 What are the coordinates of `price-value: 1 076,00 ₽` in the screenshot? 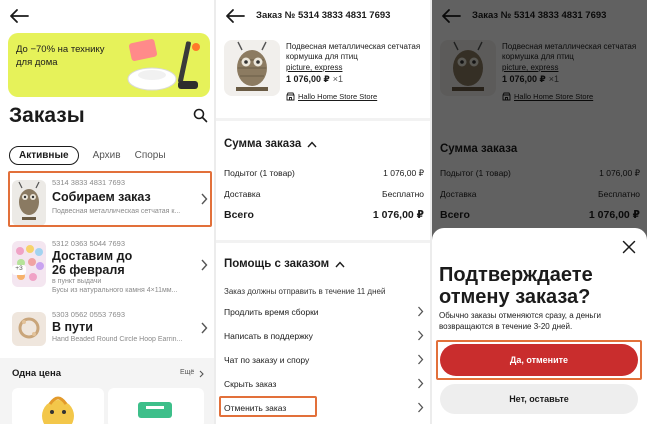 It's located at (308, 79).